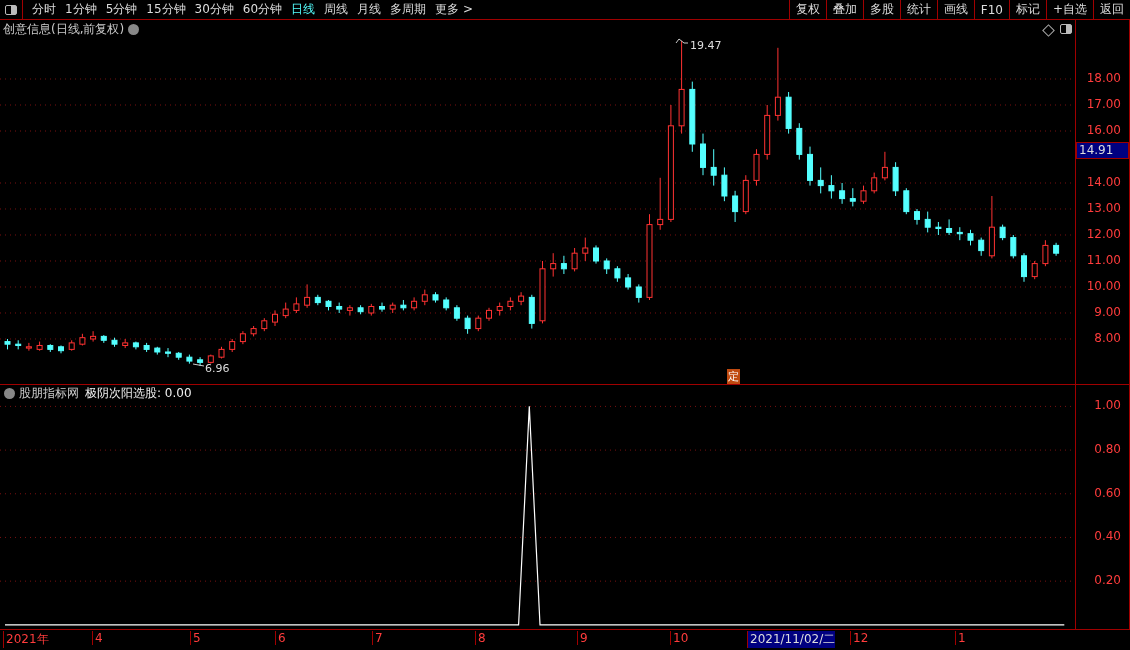 The height and width of the screenshot is (650, 1130). I want to click on panel-toggle-icon, so click(1066, 29).